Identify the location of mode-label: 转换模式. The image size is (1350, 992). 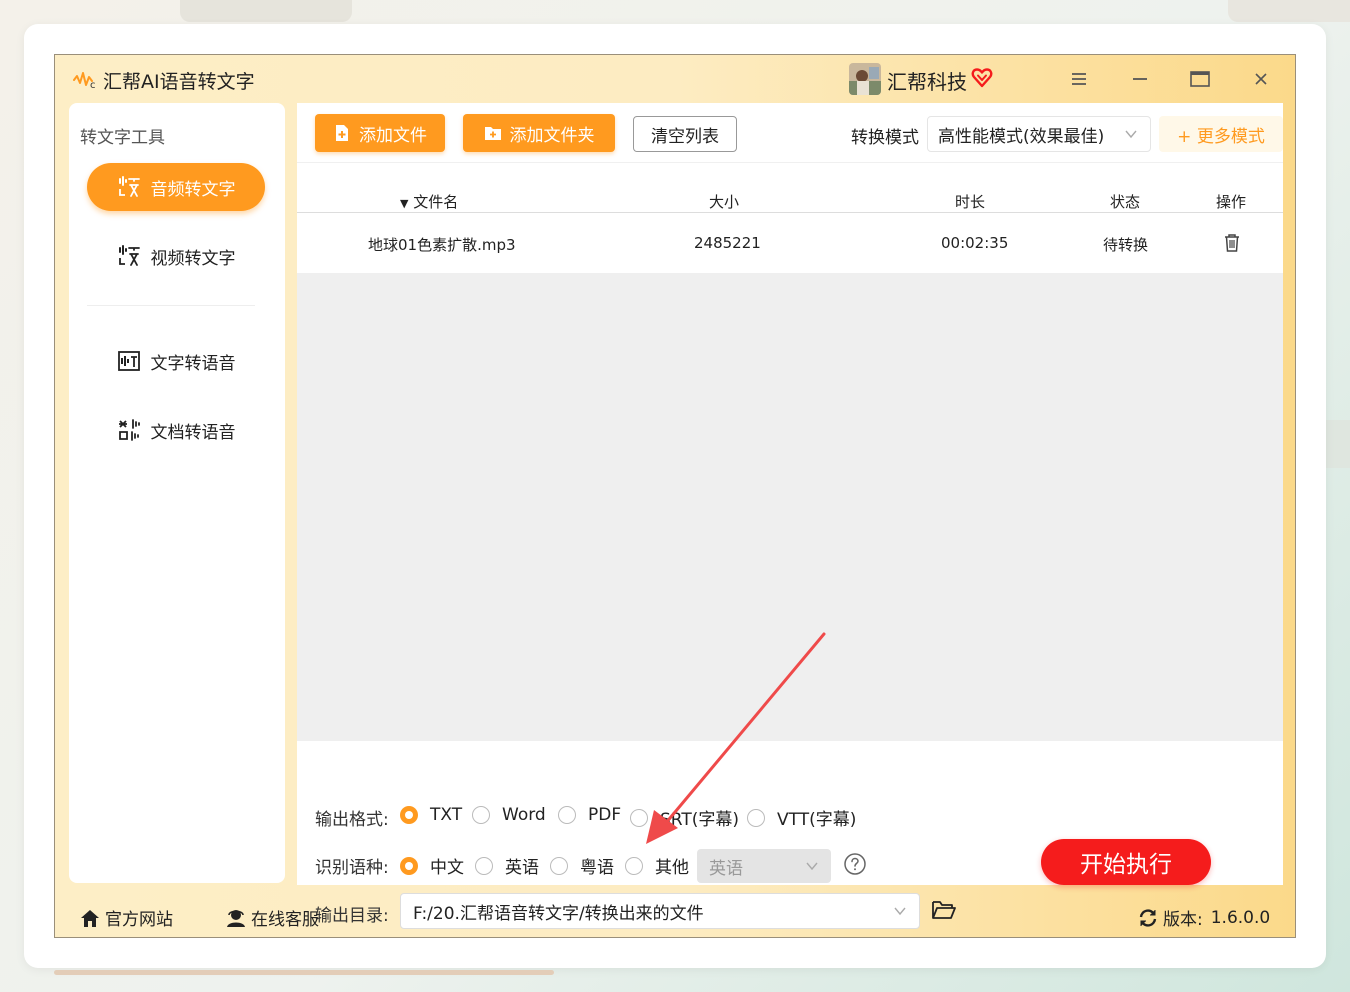
(885, 138).